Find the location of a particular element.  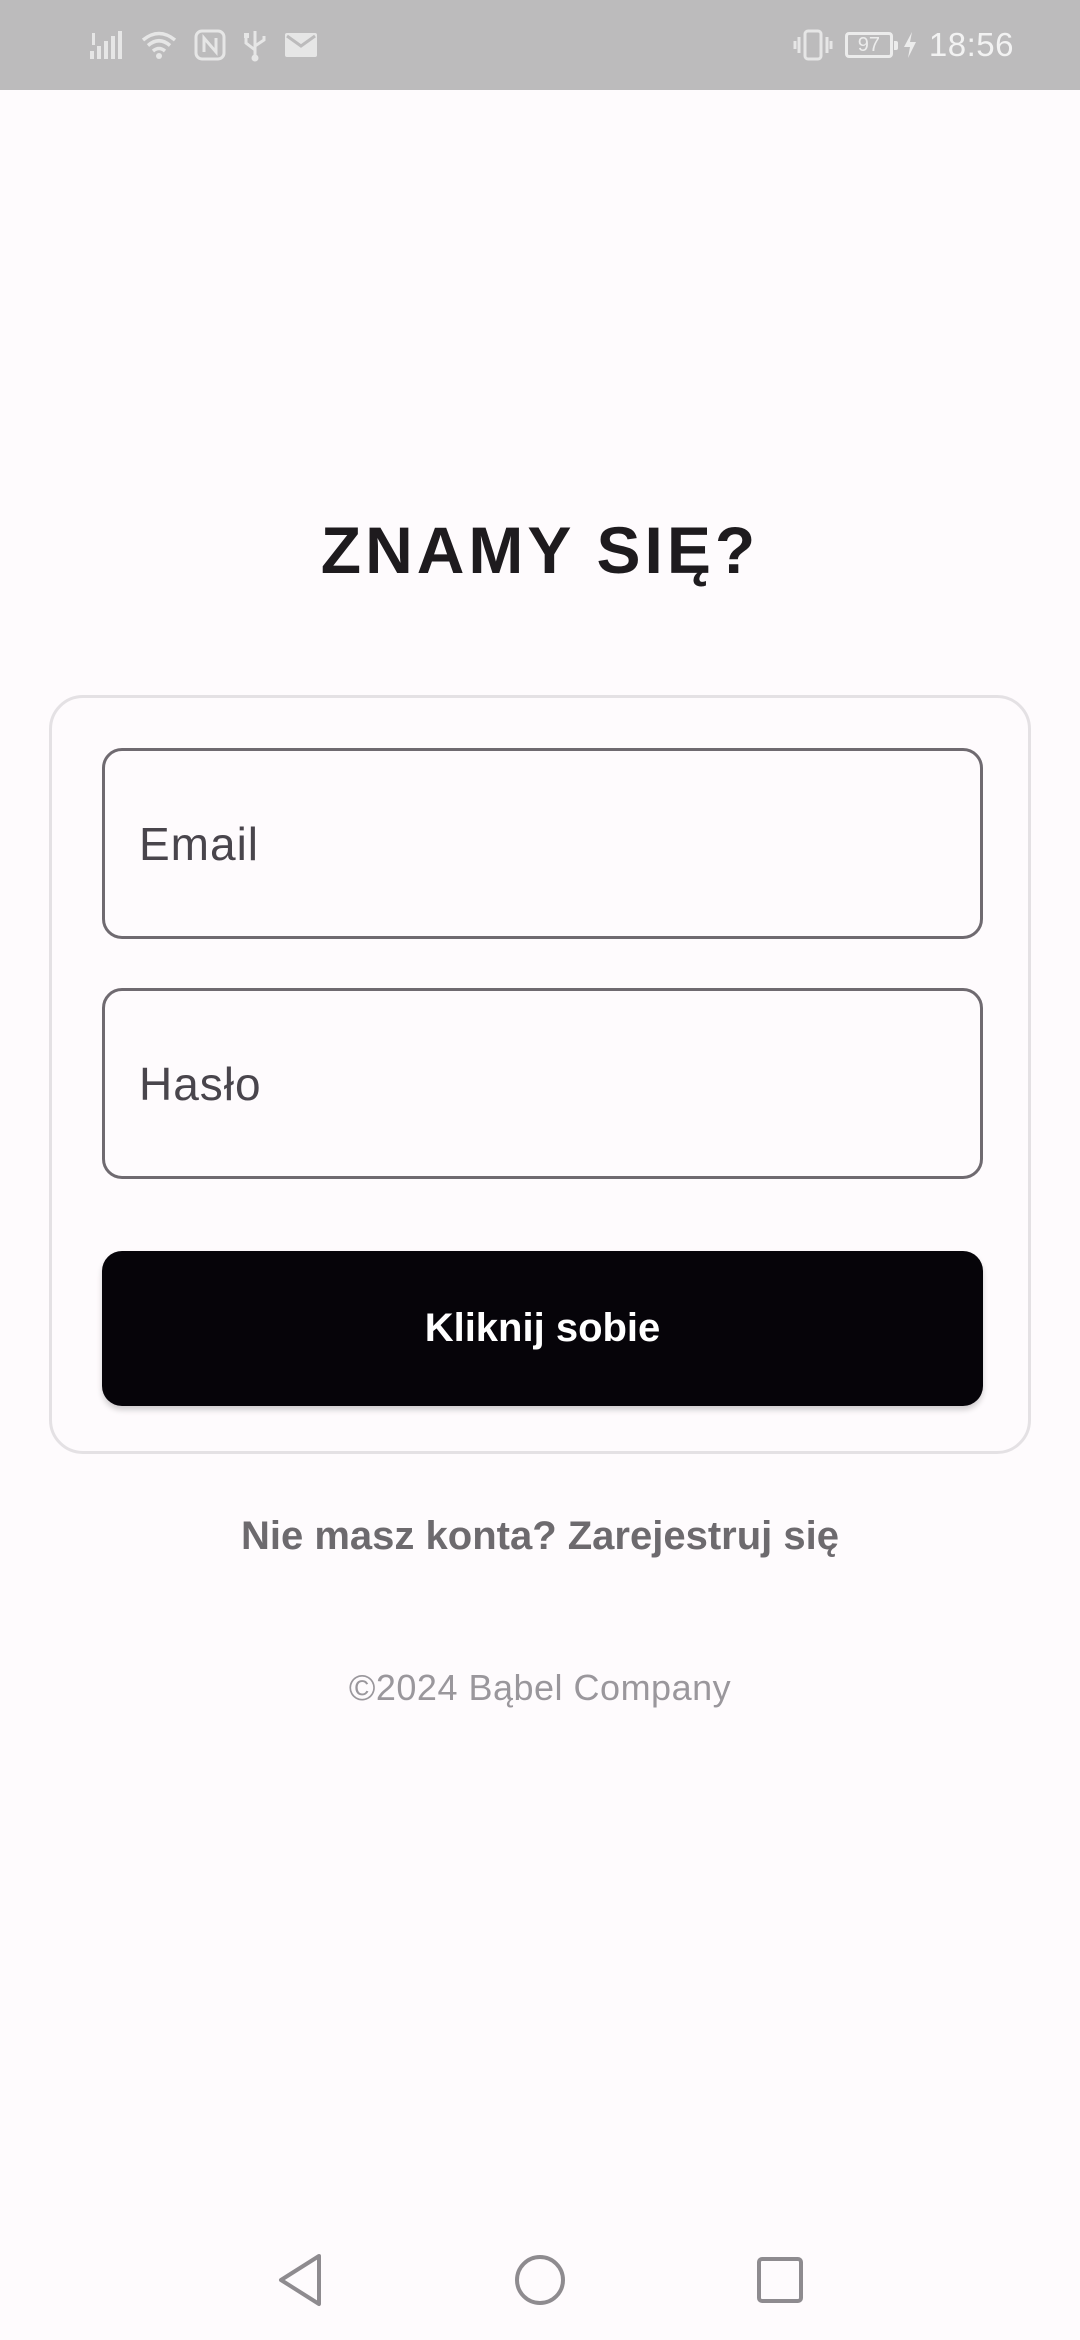

usb-icon is located at coordinates (255, 46).